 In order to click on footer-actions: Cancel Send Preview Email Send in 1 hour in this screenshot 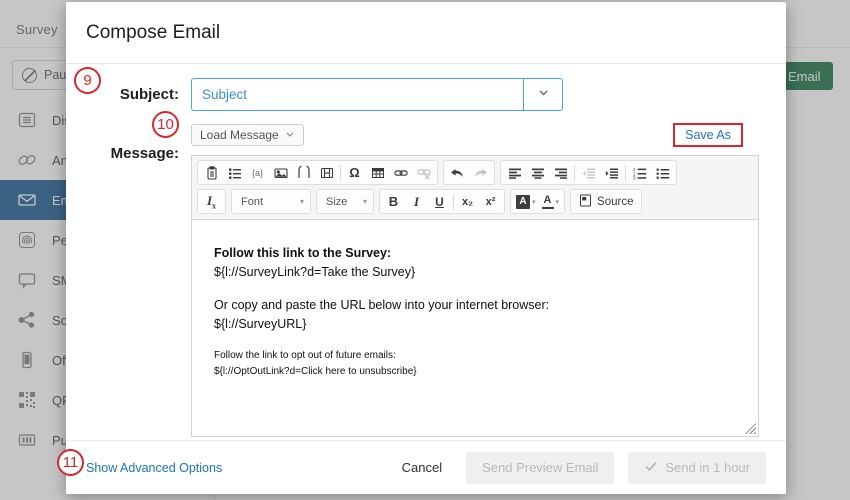, I will do `click(579, 467)`.